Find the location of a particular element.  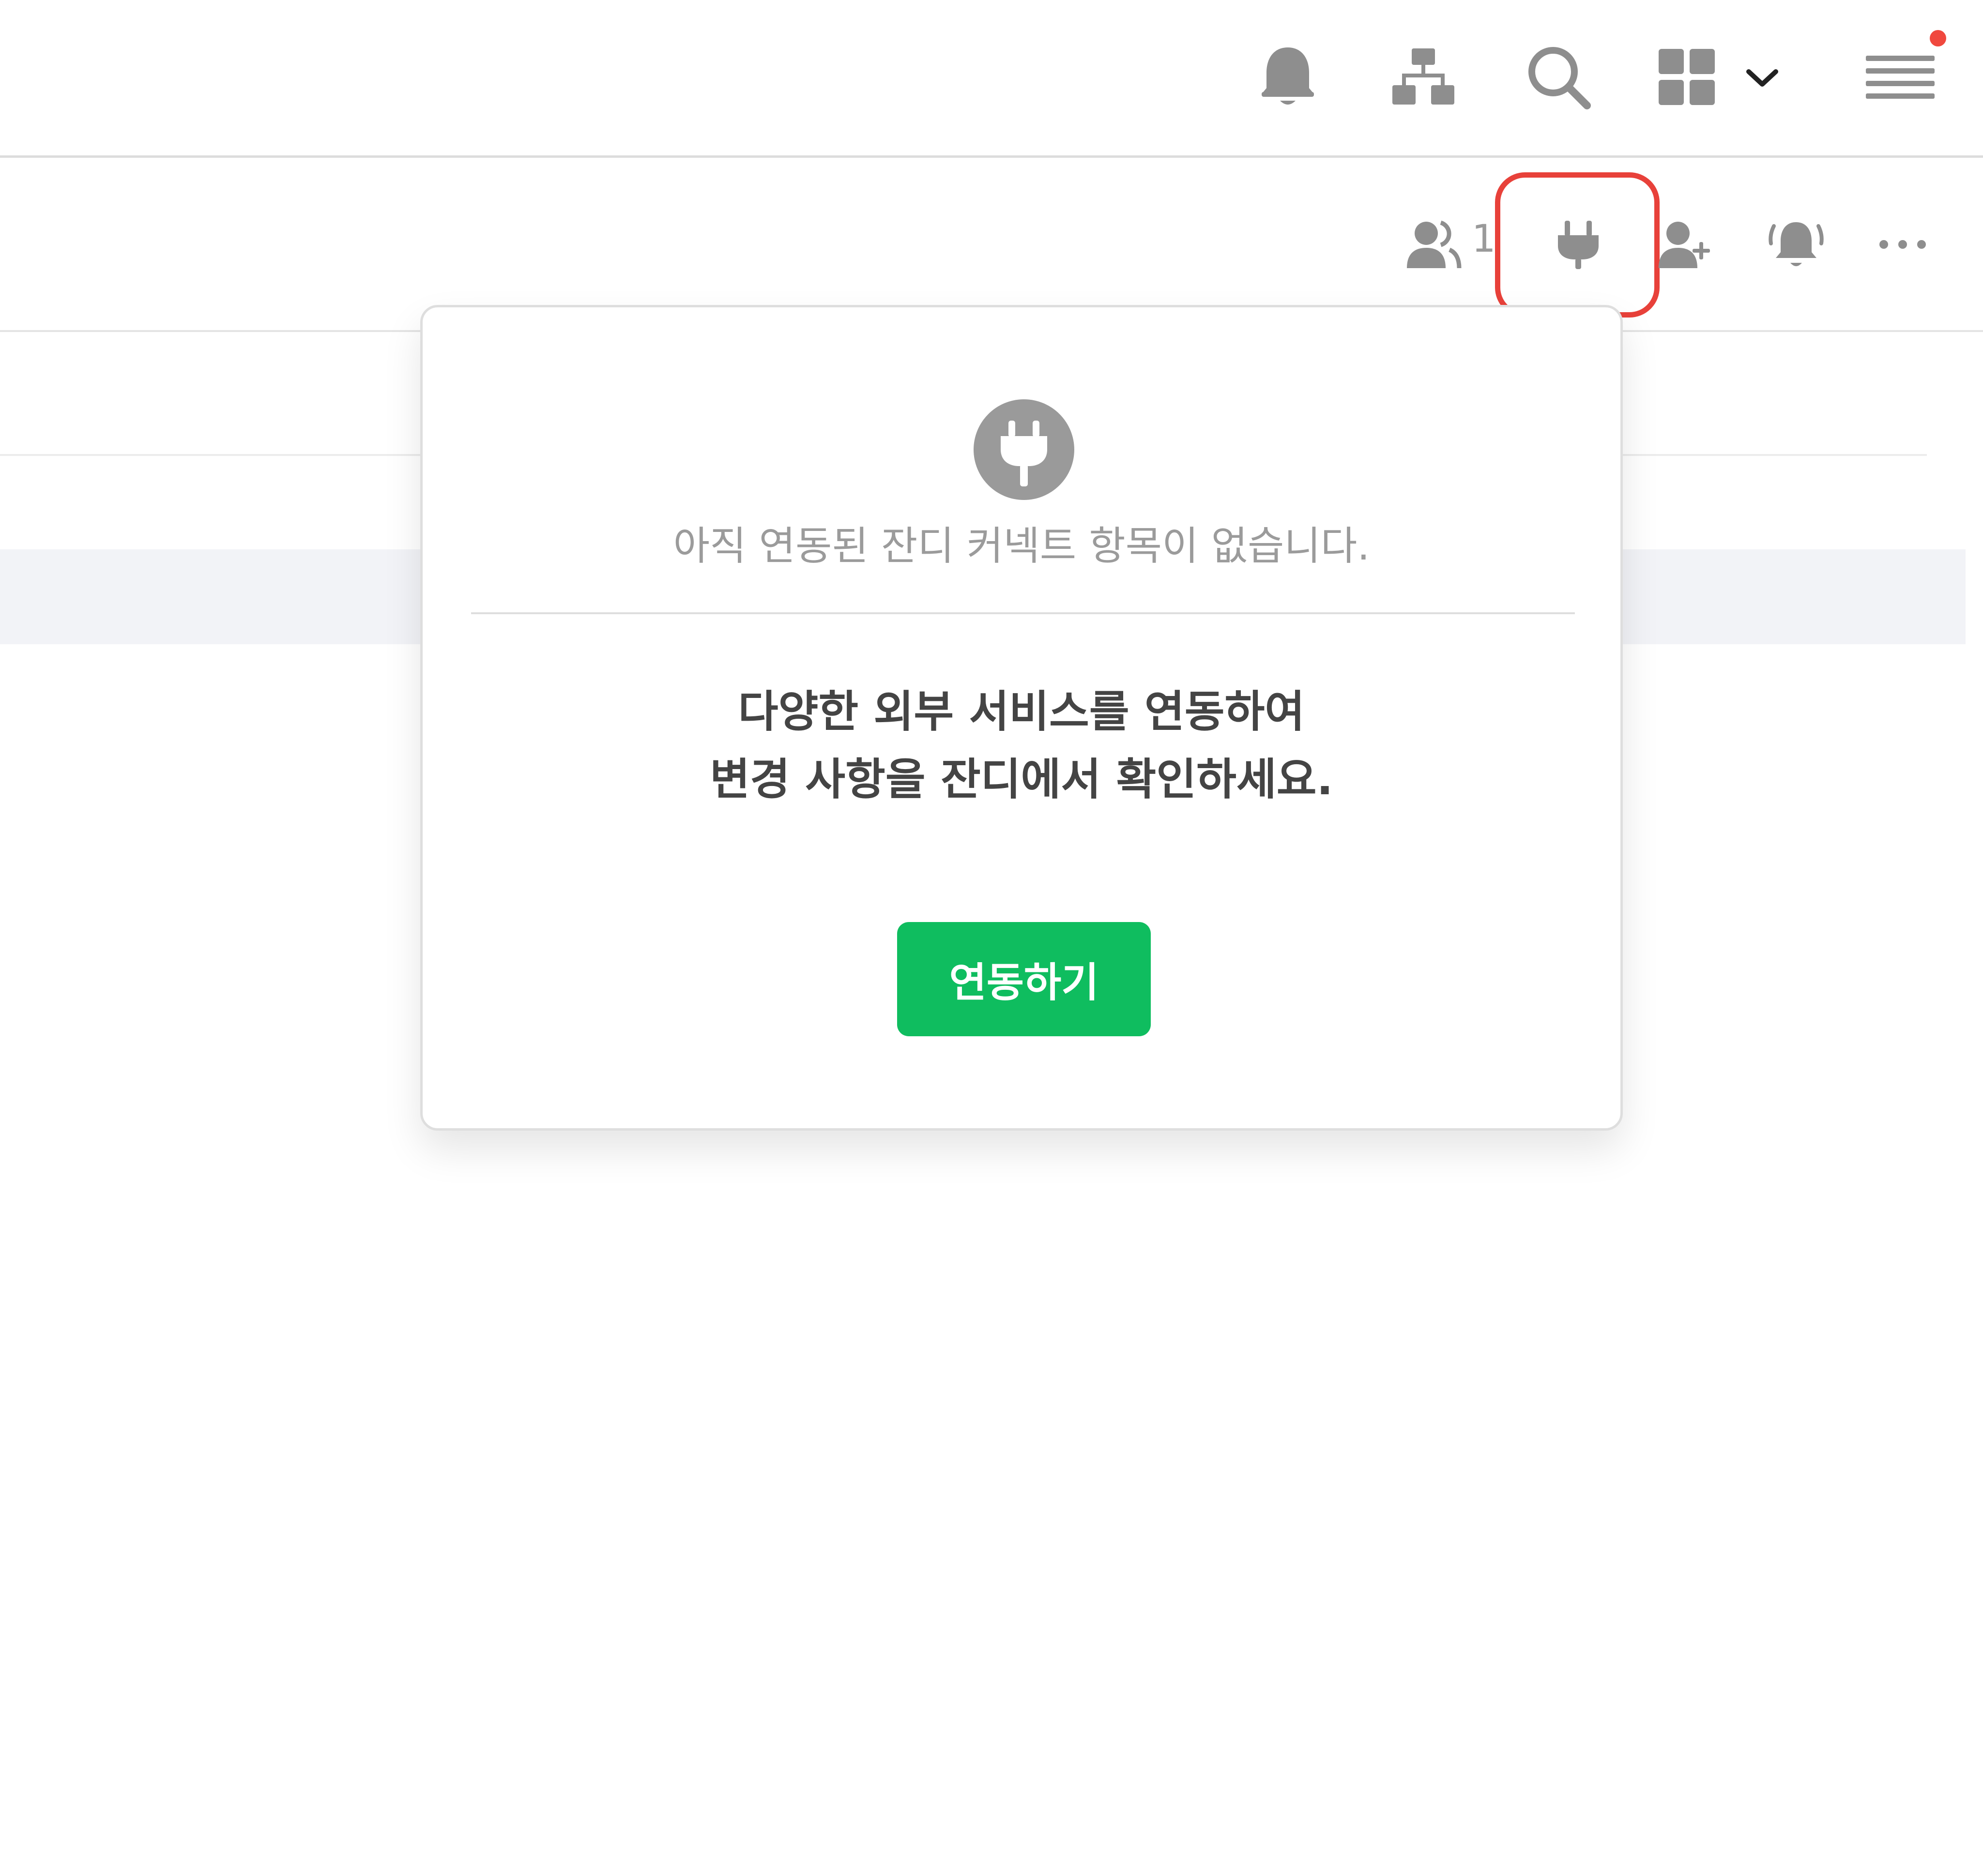

channel-alarm-icon is located at coordinates (1797, 244).